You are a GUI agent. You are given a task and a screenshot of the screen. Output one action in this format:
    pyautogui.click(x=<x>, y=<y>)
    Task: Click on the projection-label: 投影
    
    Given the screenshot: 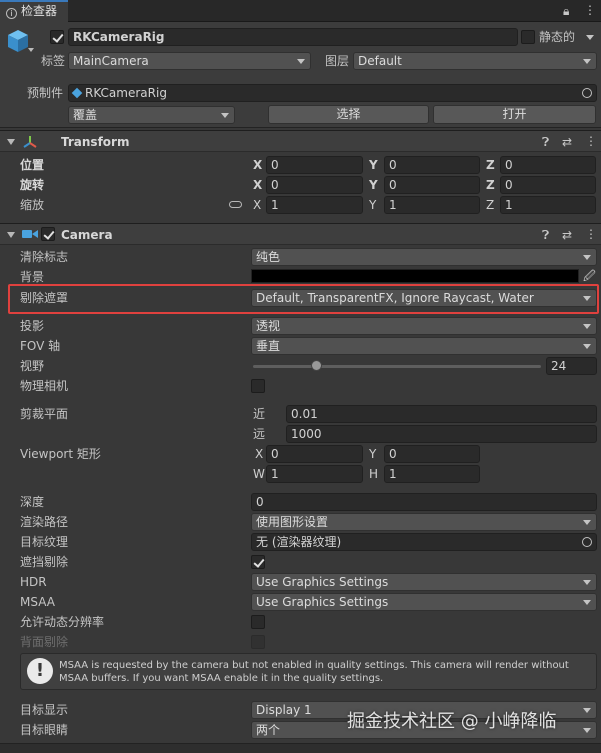 What is the action you would take?
    pyautogui.click(x=32, y=326)
    